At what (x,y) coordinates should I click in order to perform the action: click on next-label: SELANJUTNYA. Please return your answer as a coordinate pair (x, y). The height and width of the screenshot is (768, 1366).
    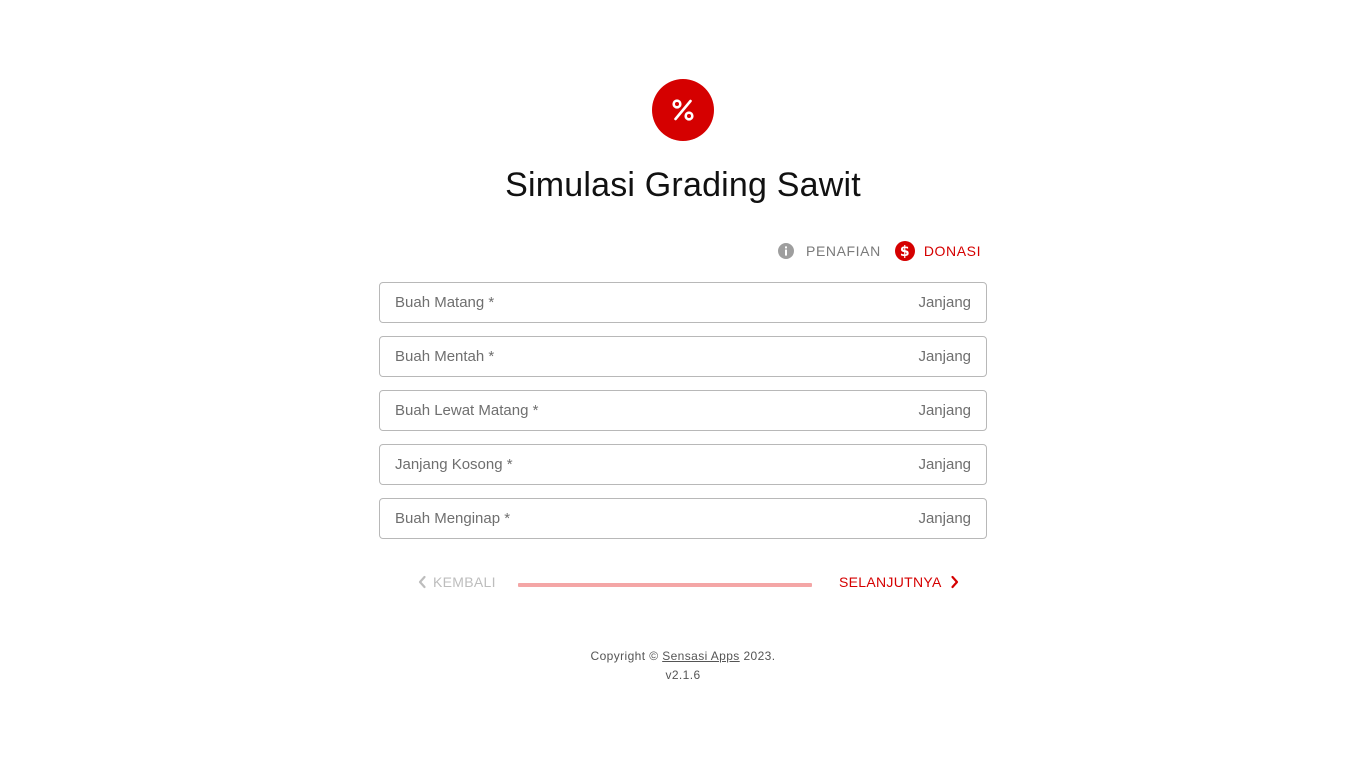
    Looking at the image, I should click on (890, 582).